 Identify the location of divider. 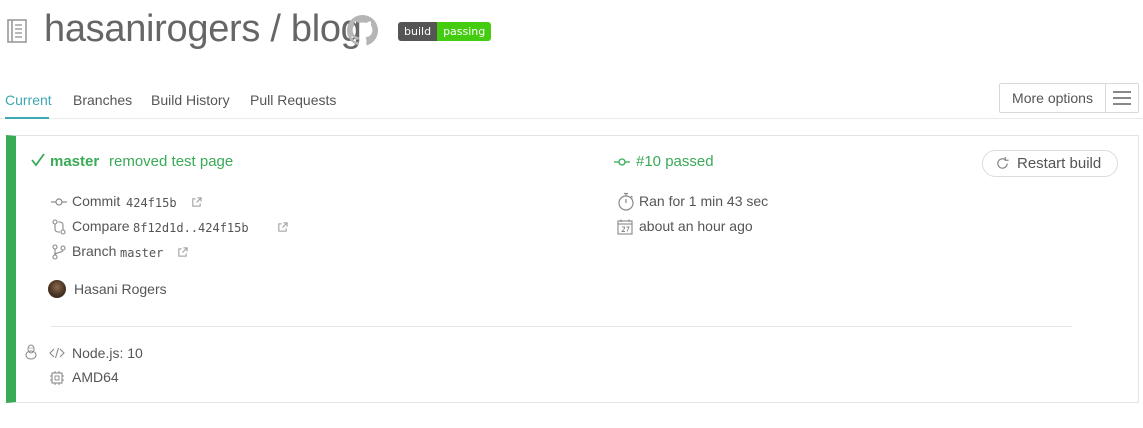
(561, 326).